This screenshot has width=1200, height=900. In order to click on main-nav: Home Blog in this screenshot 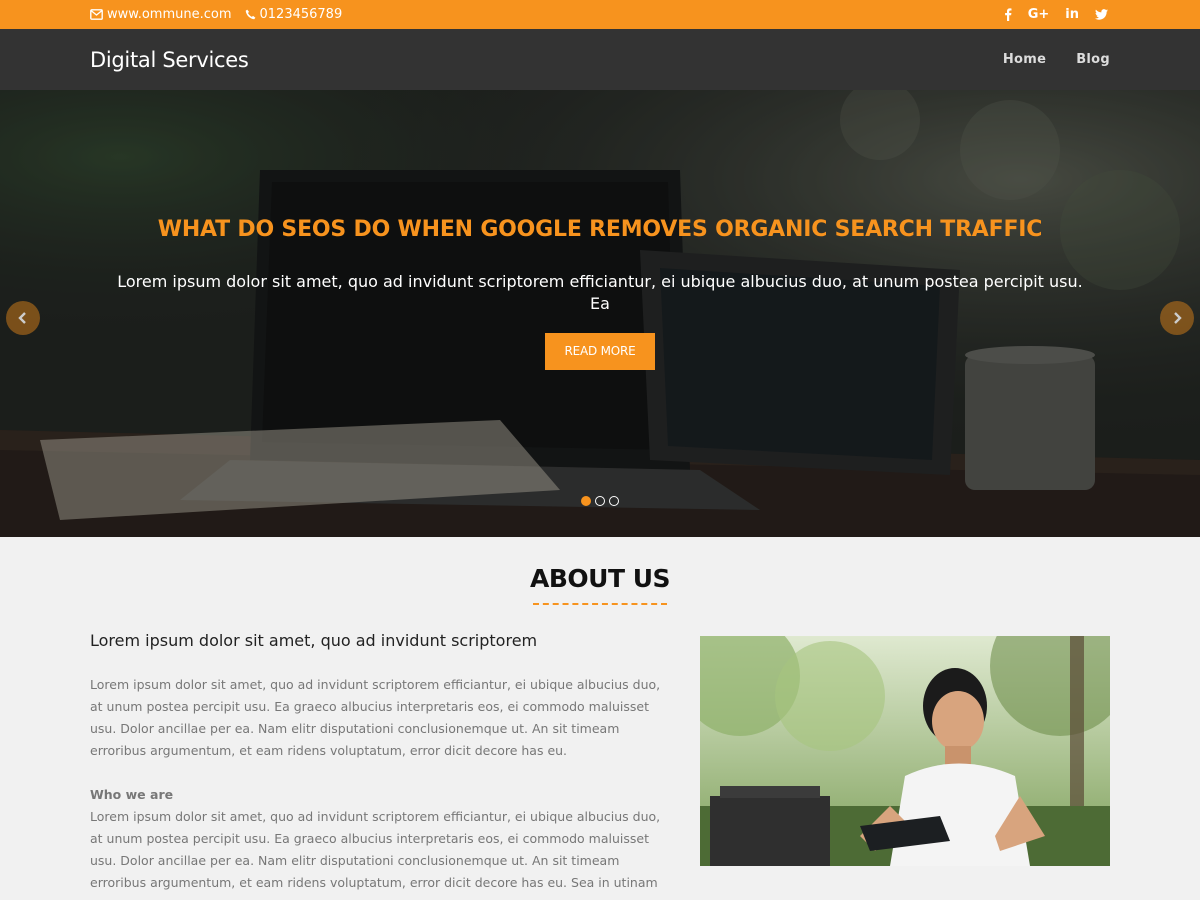, I will do `click(1056, 59)`.